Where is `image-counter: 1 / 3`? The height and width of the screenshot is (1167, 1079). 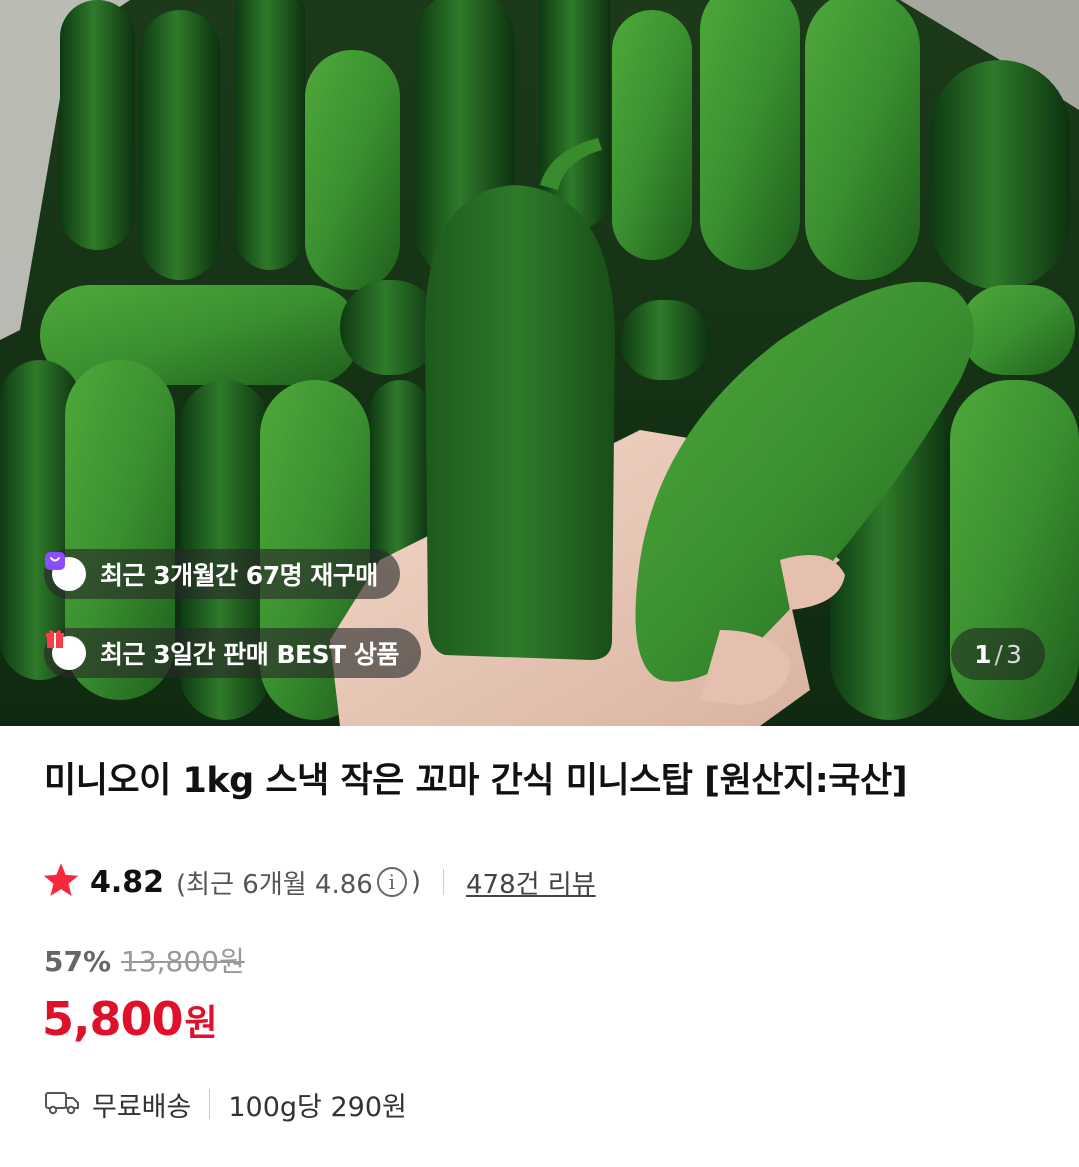
image-counter: 1 / 3 is located at coordinates (998, 654).